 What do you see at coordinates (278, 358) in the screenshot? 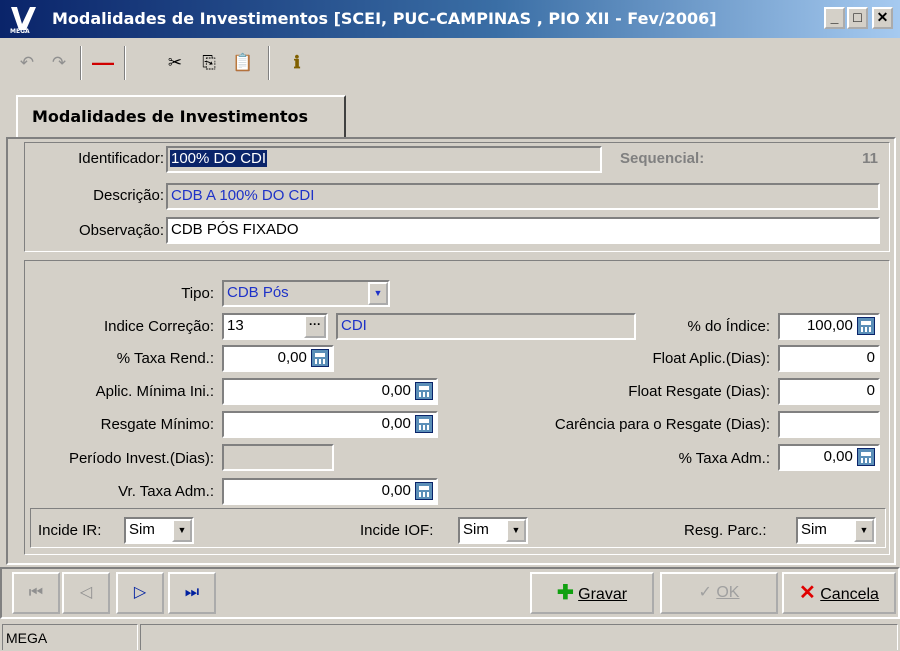
I see `taxa-rend-field: 0,00` at bounding box center [278, 358].